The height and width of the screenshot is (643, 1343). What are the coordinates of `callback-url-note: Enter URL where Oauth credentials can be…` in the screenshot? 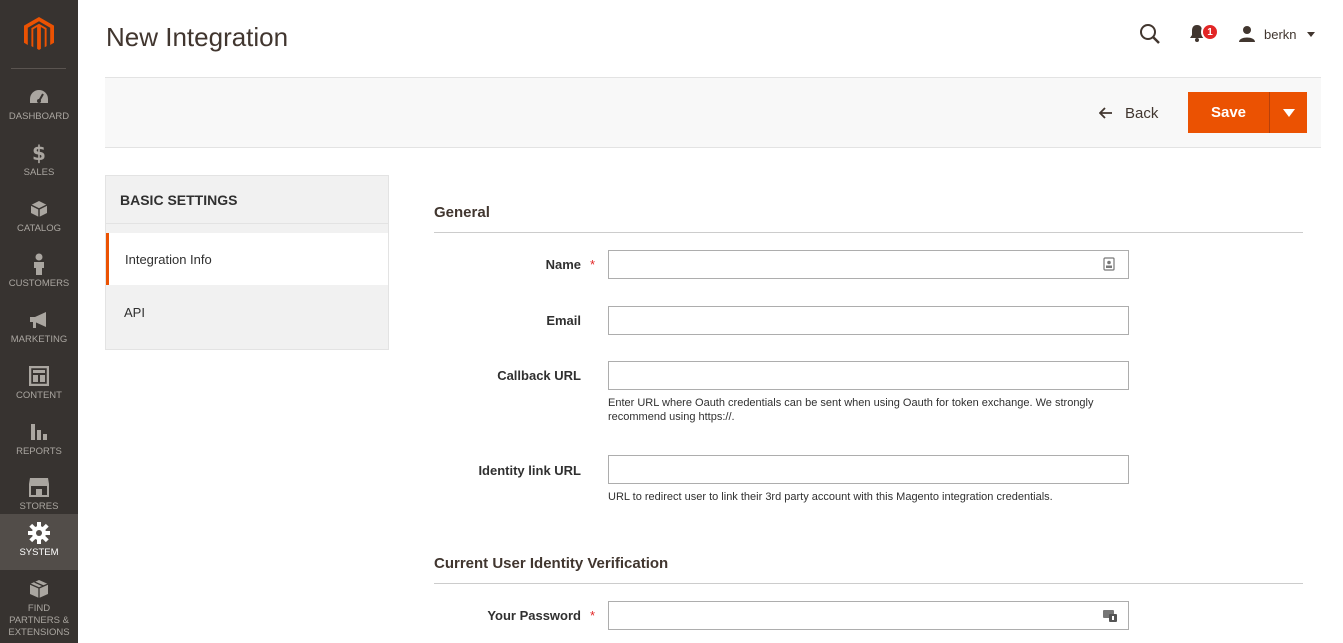 It's located at (851, 410).